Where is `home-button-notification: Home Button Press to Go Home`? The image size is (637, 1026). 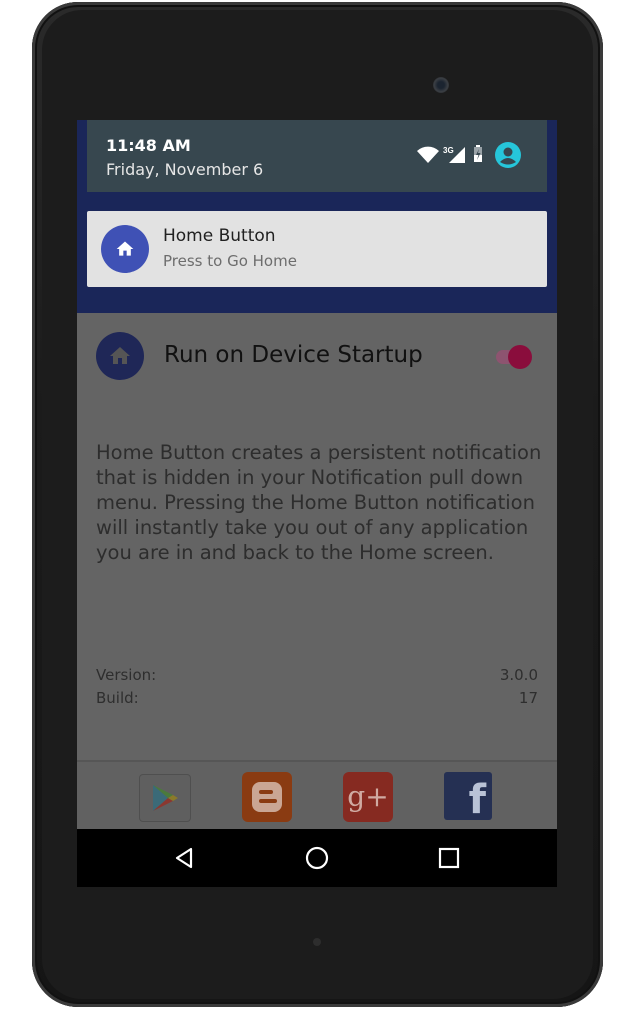 home-button-notification: Home Button Press to Go Home is located at coordinates (317, 249).